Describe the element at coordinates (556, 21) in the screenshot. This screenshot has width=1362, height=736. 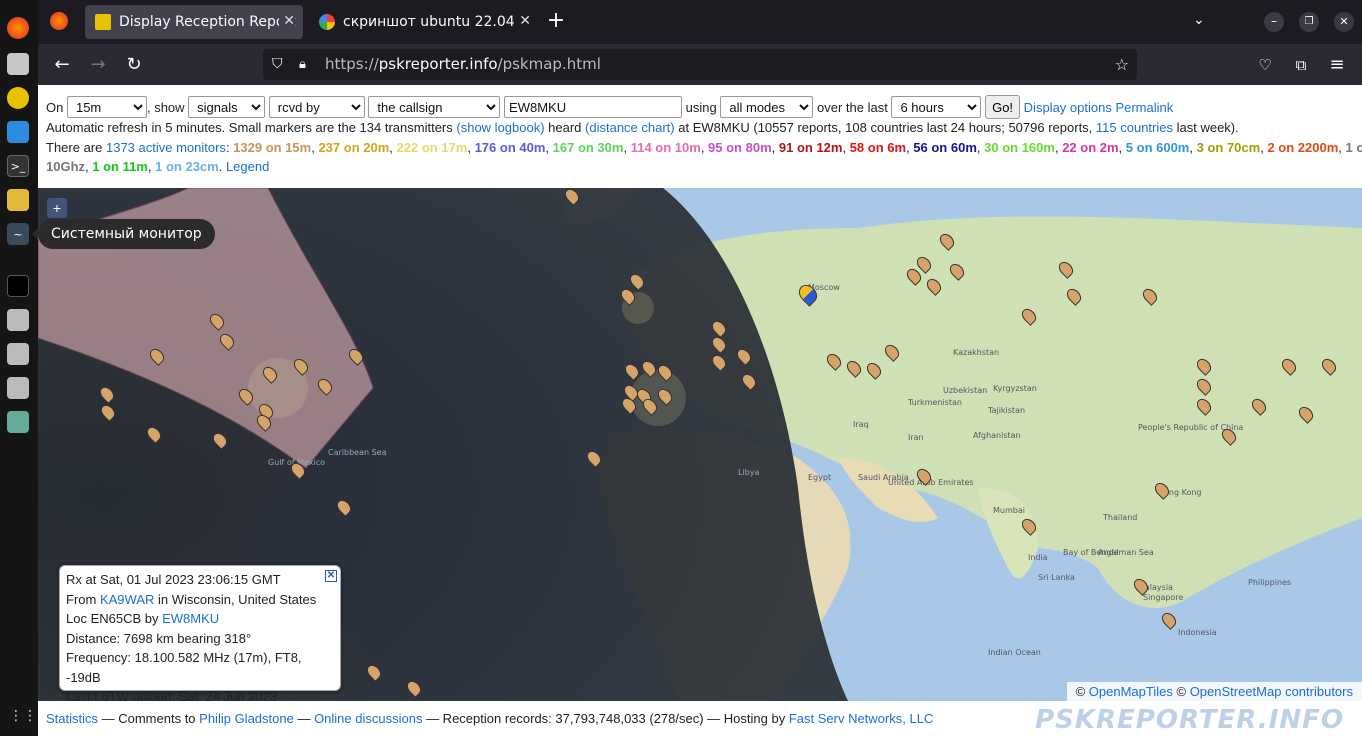
I see `new-tab-button: +` at that location.